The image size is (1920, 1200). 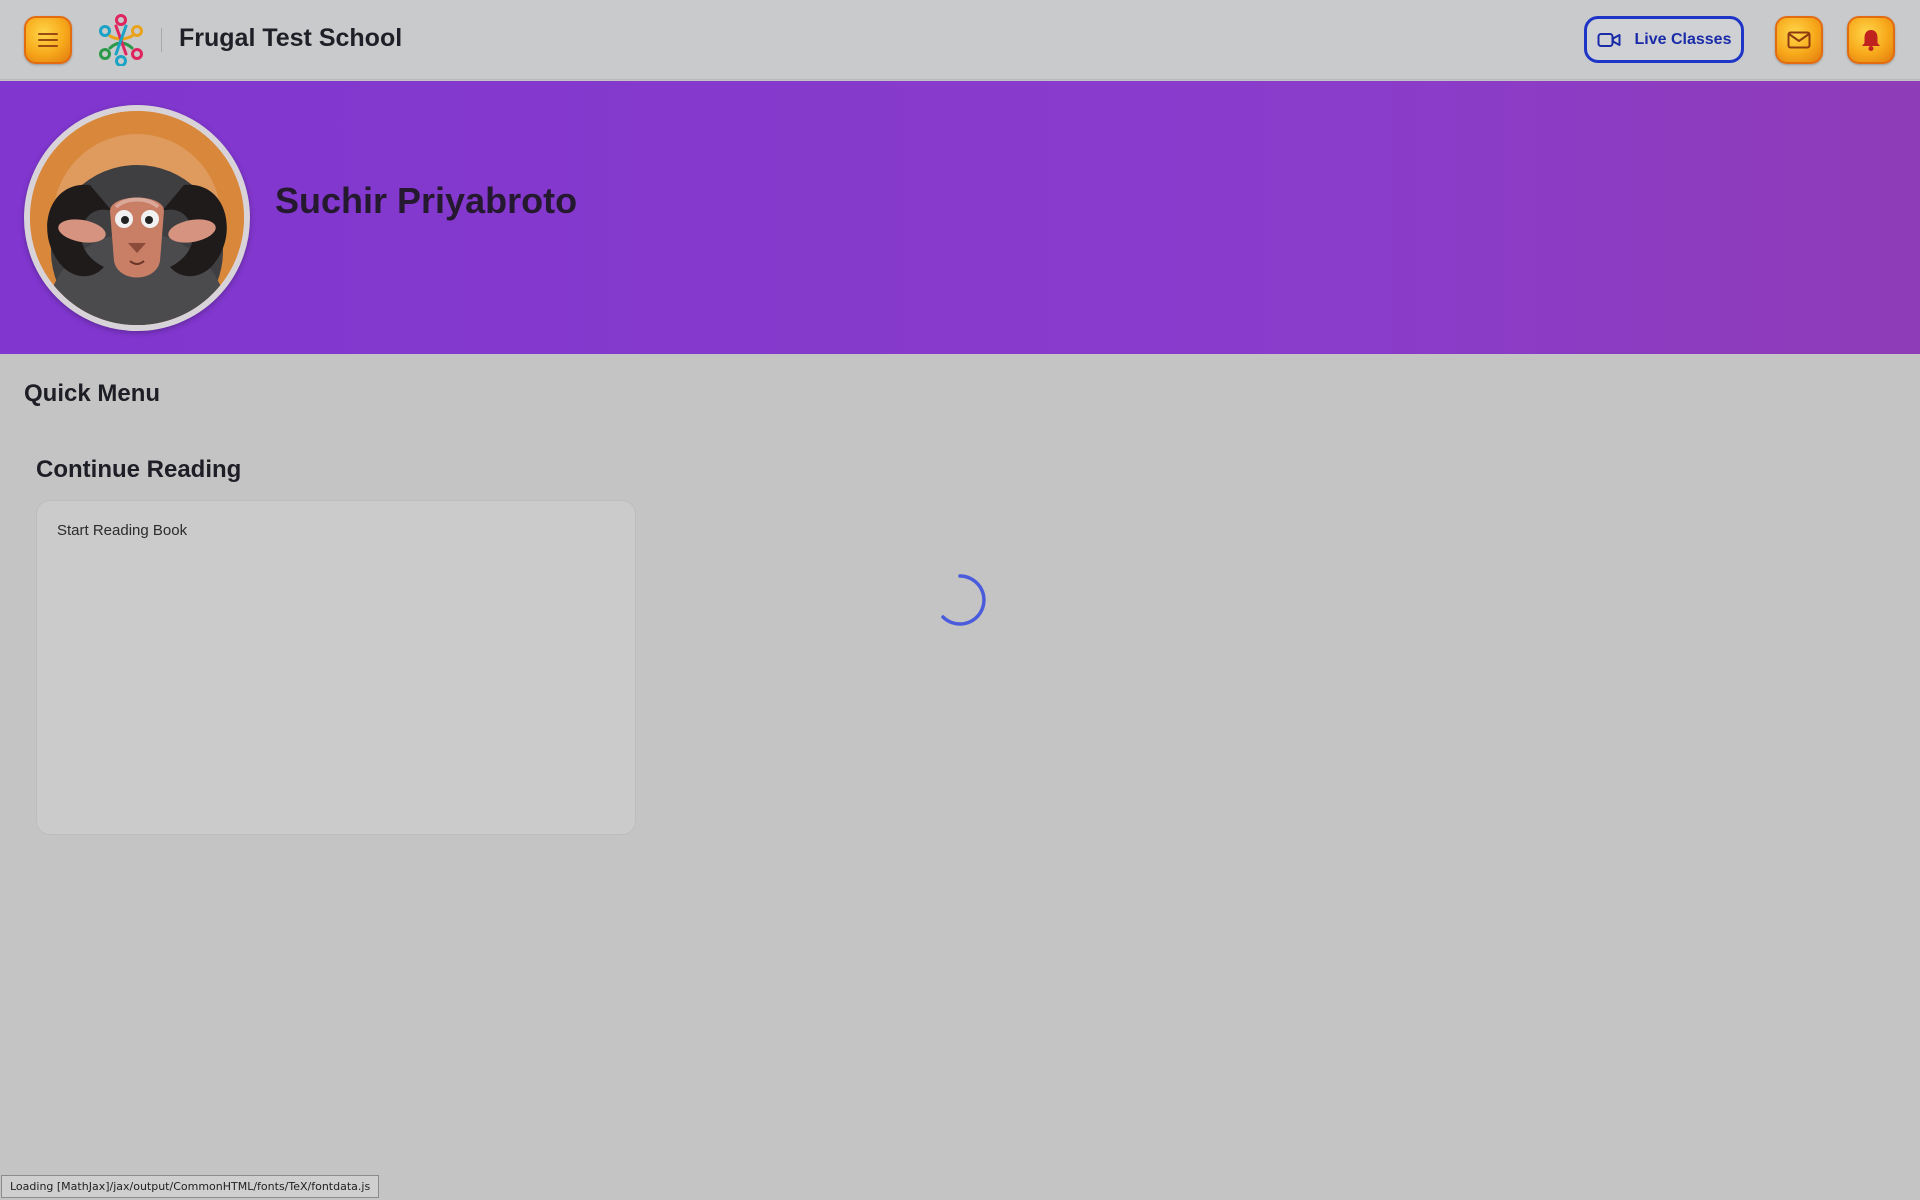 I want to click on start-reading-text: Start Reading Book, so click(x=122, y=530).